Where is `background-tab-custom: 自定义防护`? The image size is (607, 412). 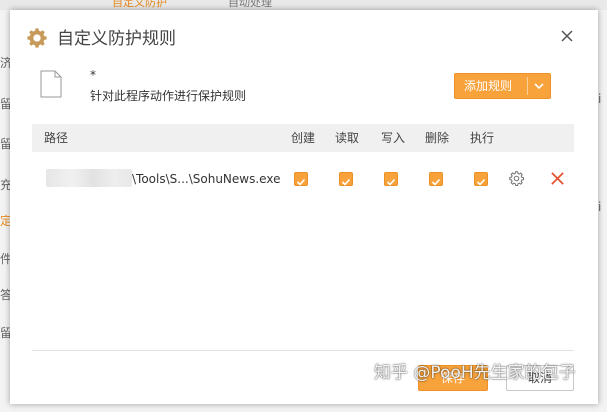
background-tab-custom: 自定义防护 is located at coordinates (139, 4).